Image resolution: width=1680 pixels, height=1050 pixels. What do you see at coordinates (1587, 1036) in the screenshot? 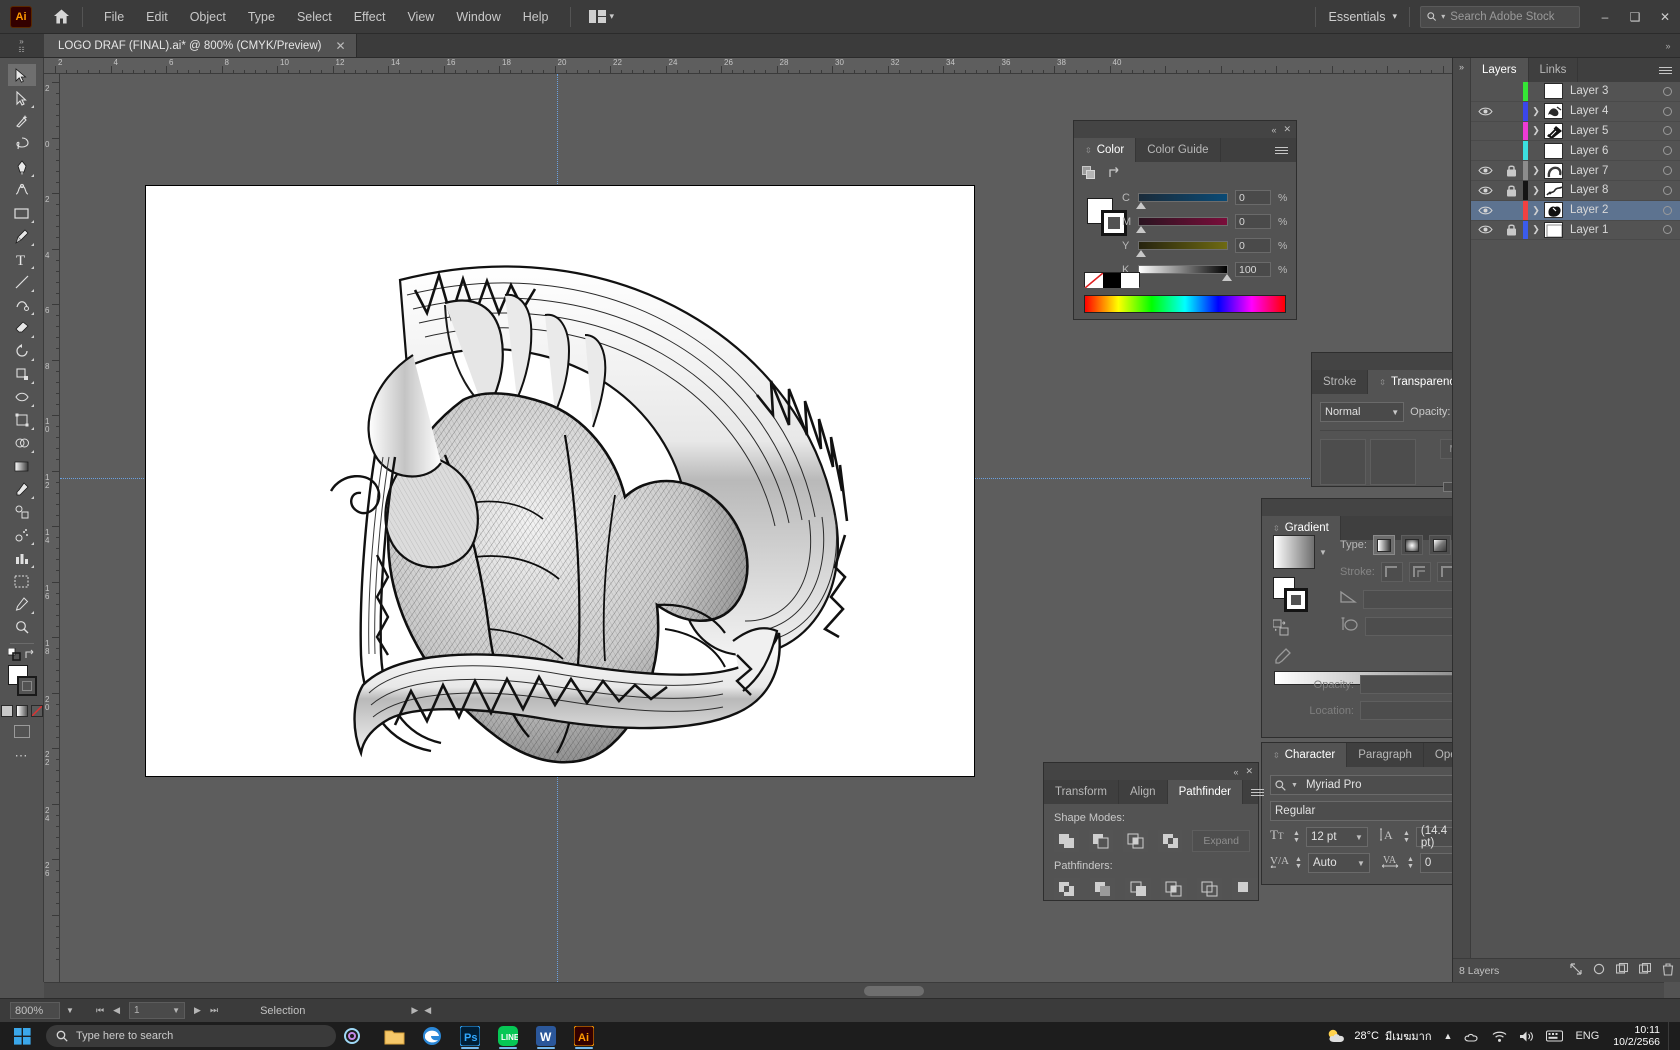
I see `tray-language: ENG` at bounding box center [1587, 1036].